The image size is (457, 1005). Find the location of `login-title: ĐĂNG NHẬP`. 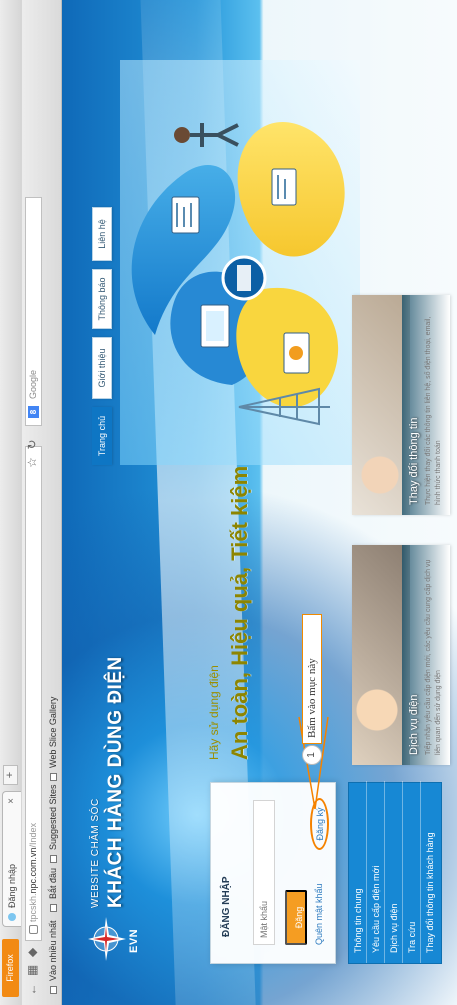

login-title: ĐĂNG NHẬP is located at coordinates (226, 906).